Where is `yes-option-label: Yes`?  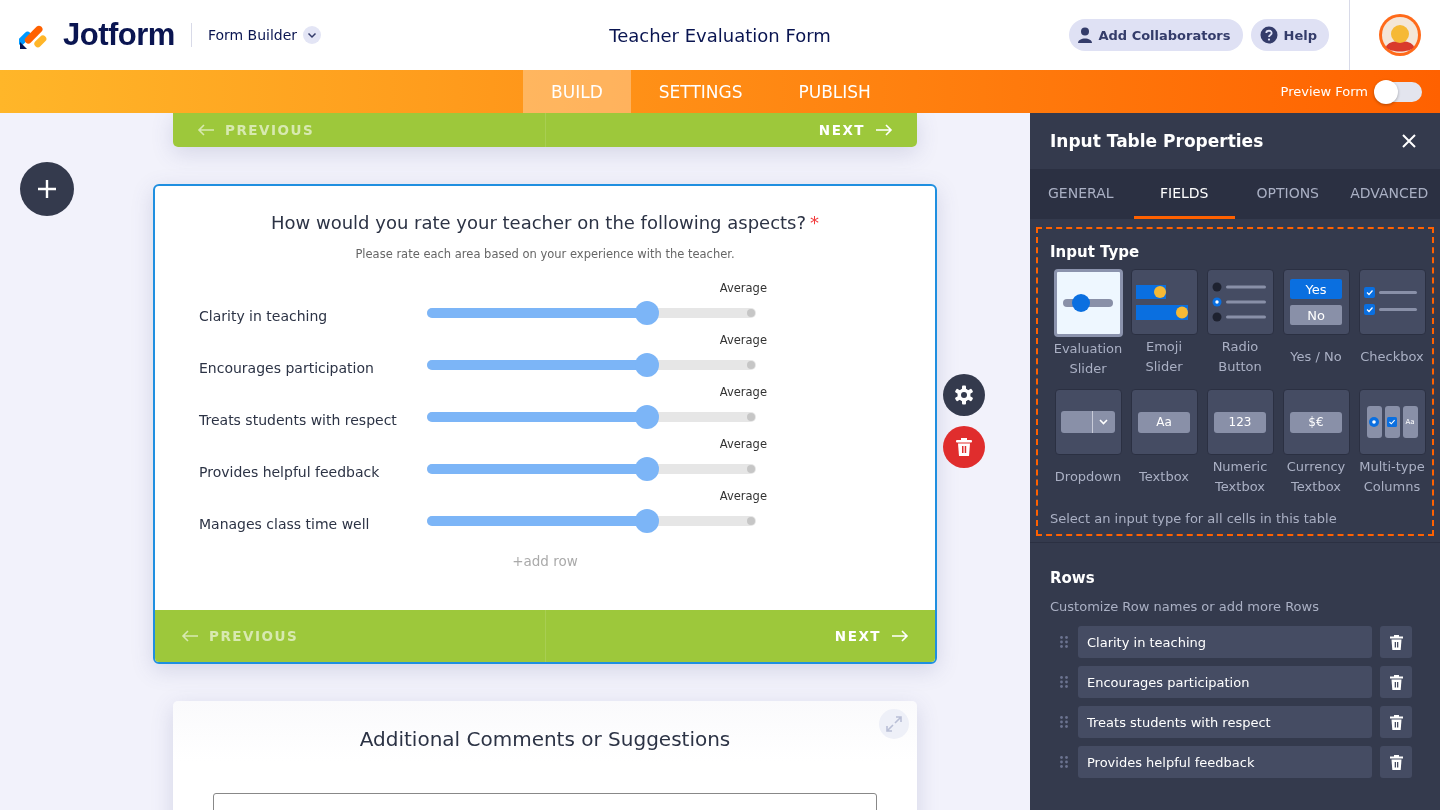
yes-option-label: Yes is located at coordinates (1316, 289).